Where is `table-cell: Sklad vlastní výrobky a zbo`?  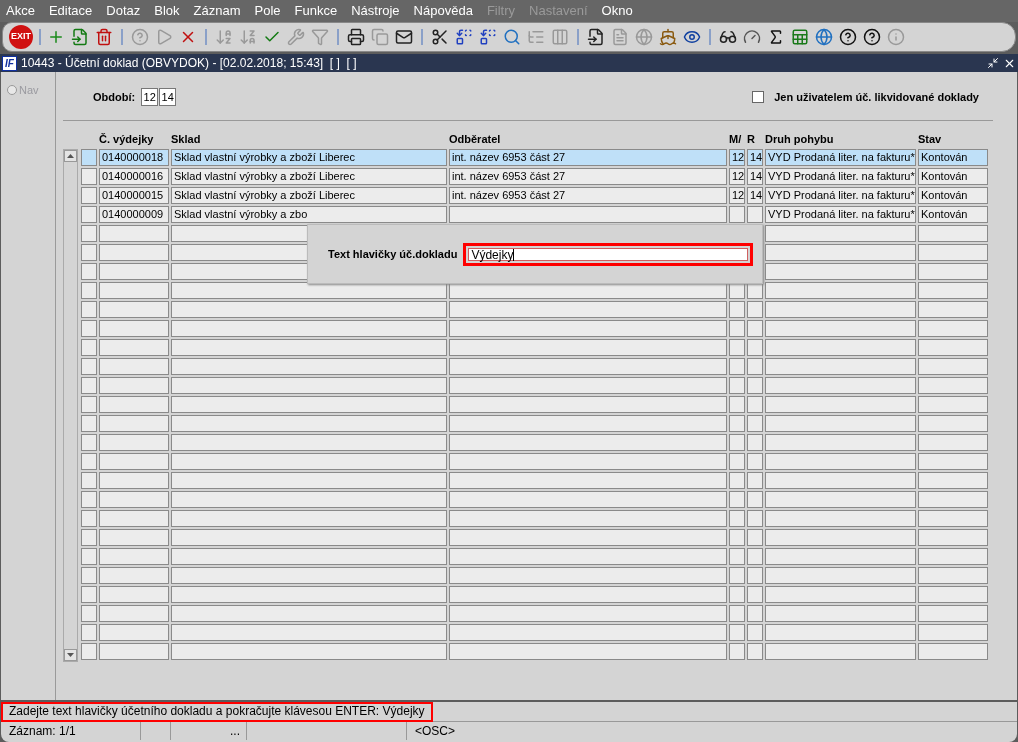
table-cell: Sklad vlastní výrobky a zbo is located at coordinates (309, 214).